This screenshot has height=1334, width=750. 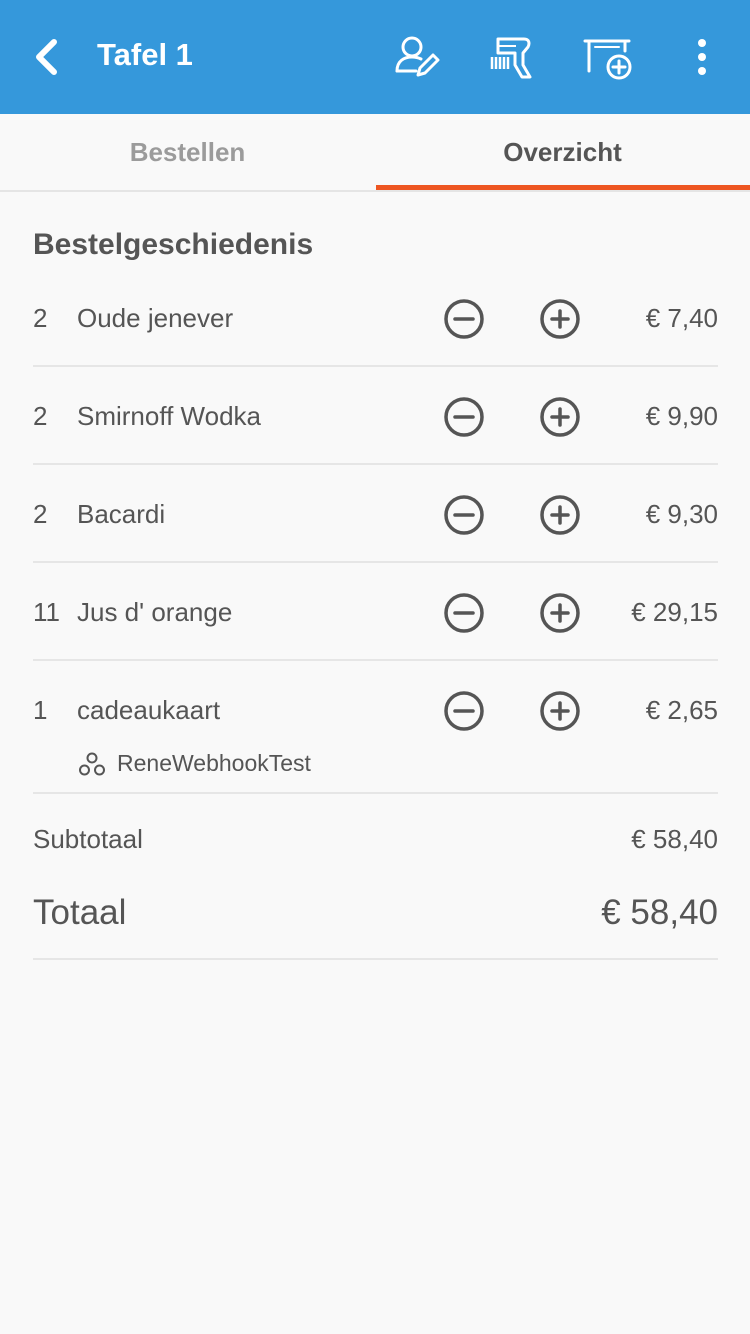 What do you see at coordinates (155, 318) in the screenshot?
I see `order-item-name: Oude jenever` at bounding box center [155, 318].